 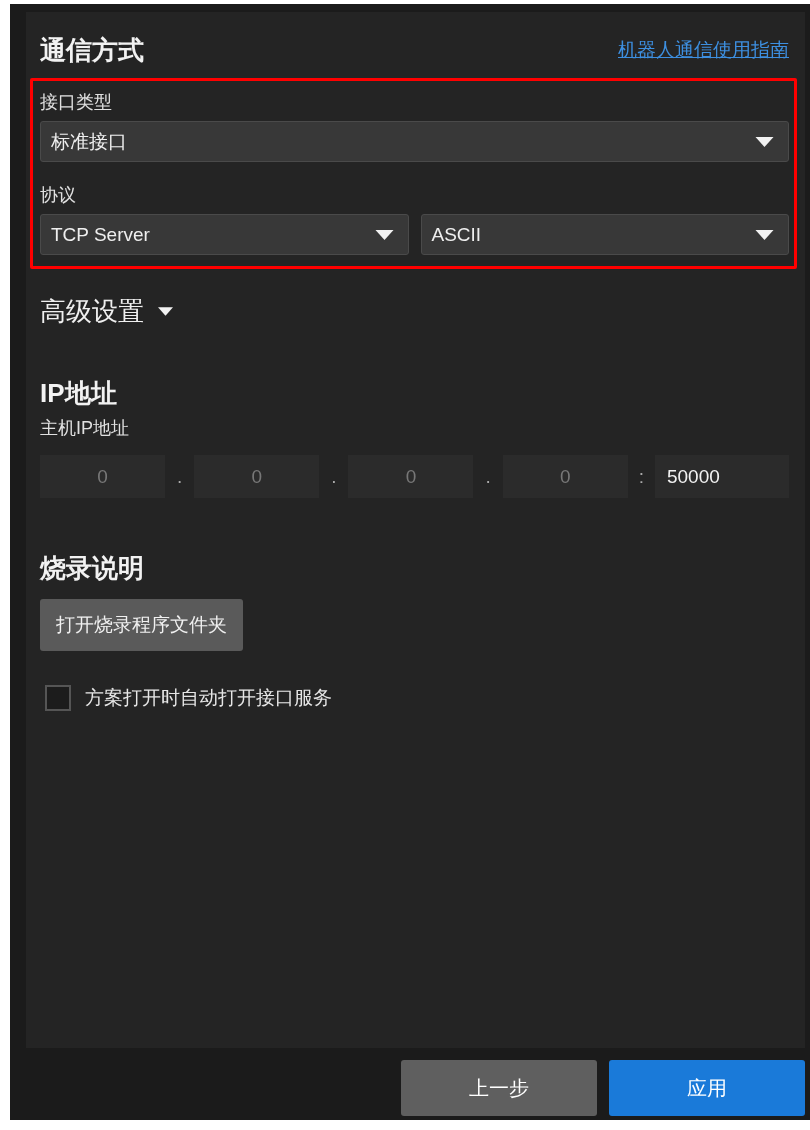 I want to click on dropdown: TCP Server, so click(x=224, y=234).